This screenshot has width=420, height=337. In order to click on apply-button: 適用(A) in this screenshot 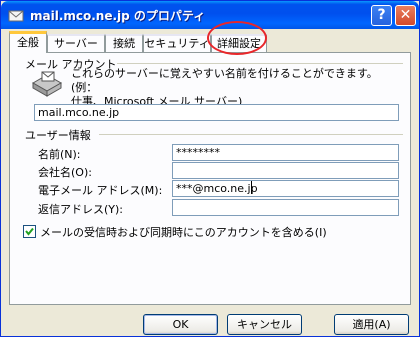, I will do `click(371, 324)`.